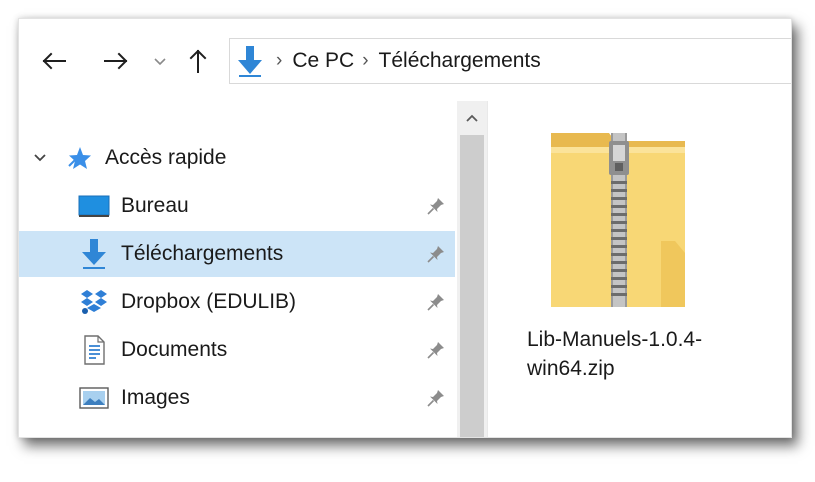 The image size is (815, 482). What do you see at coordinates (323, 61) in the screenshot?
I see `breadcrumb-ce-pc: Ce PC` at bounding box center [323, 61].